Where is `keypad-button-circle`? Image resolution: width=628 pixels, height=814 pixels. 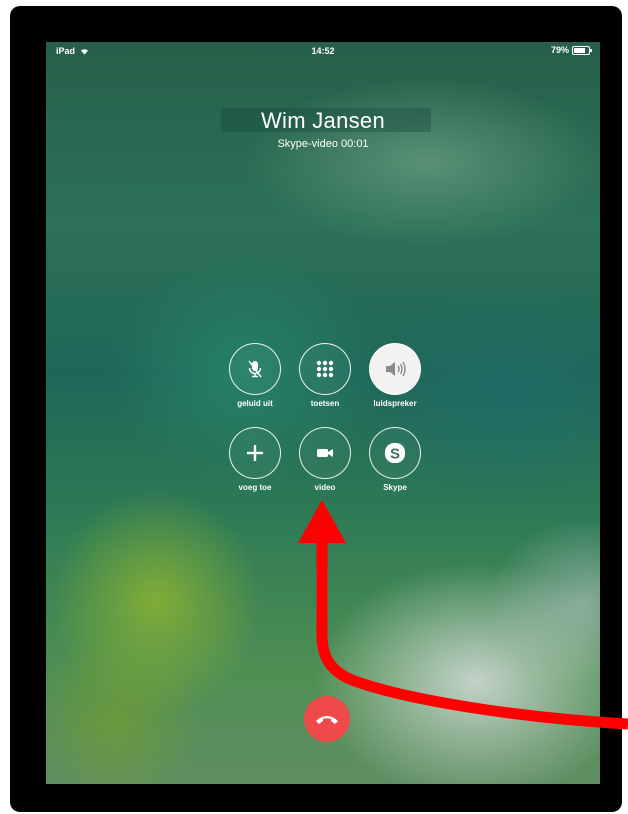 keypad-button-circle is located at coordinates (325, 369).